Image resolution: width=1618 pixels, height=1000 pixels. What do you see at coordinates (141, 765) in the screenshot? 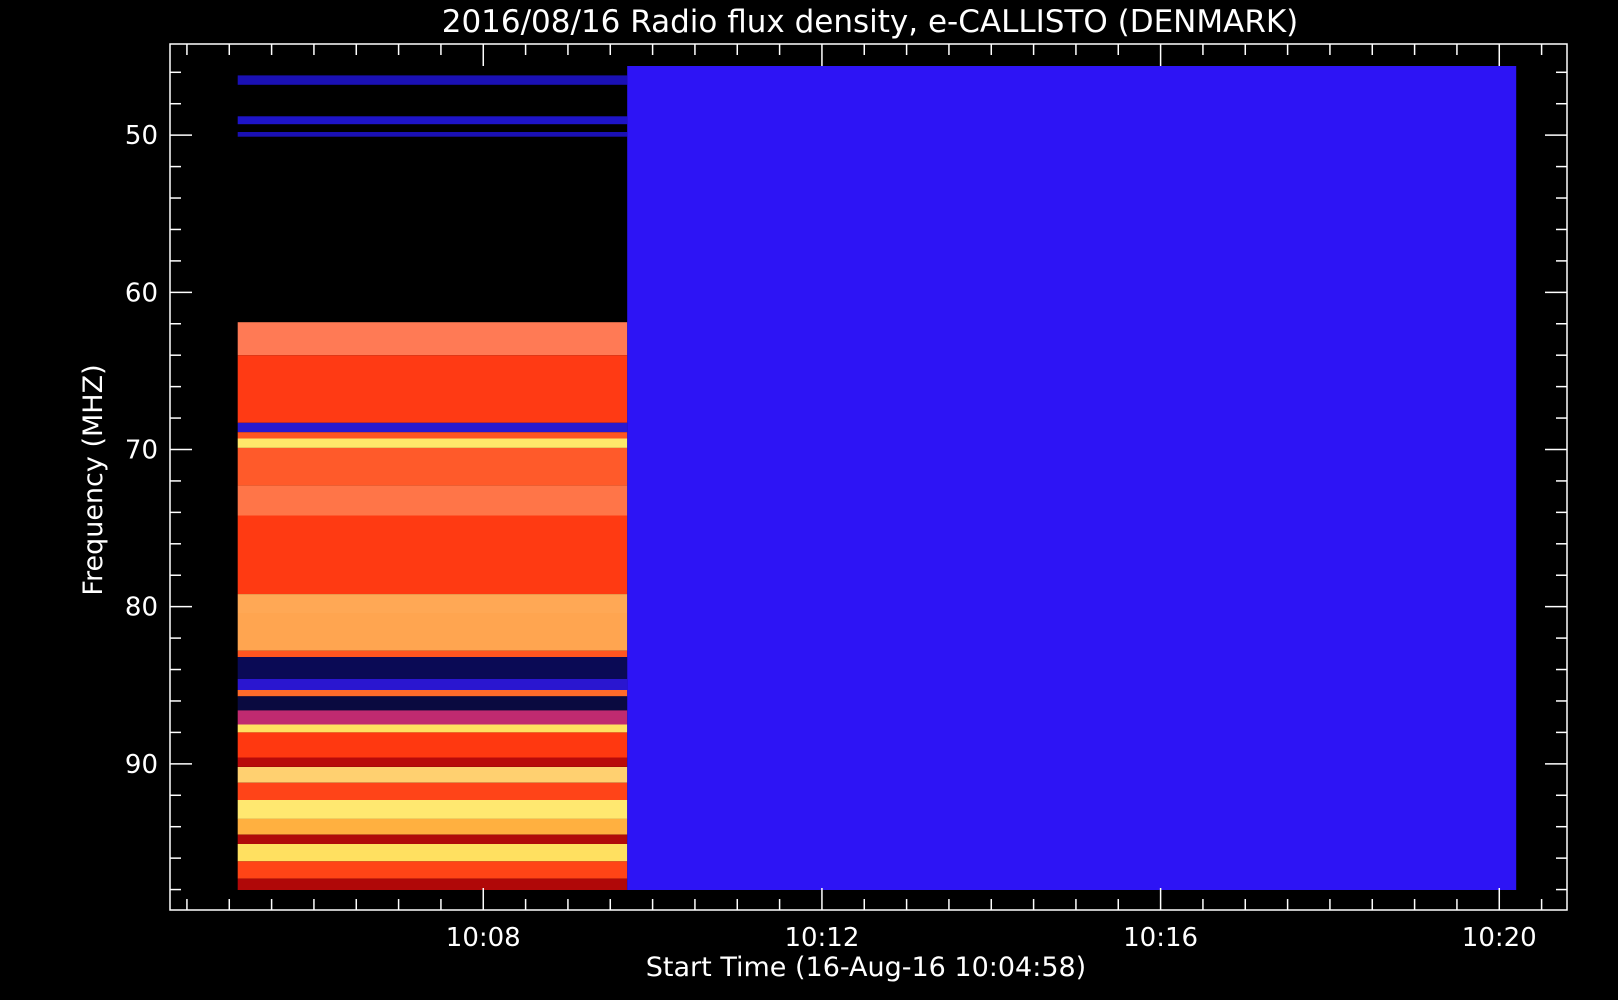
I see `y-tick-label-4: 90` at bounding box center [141, 765].